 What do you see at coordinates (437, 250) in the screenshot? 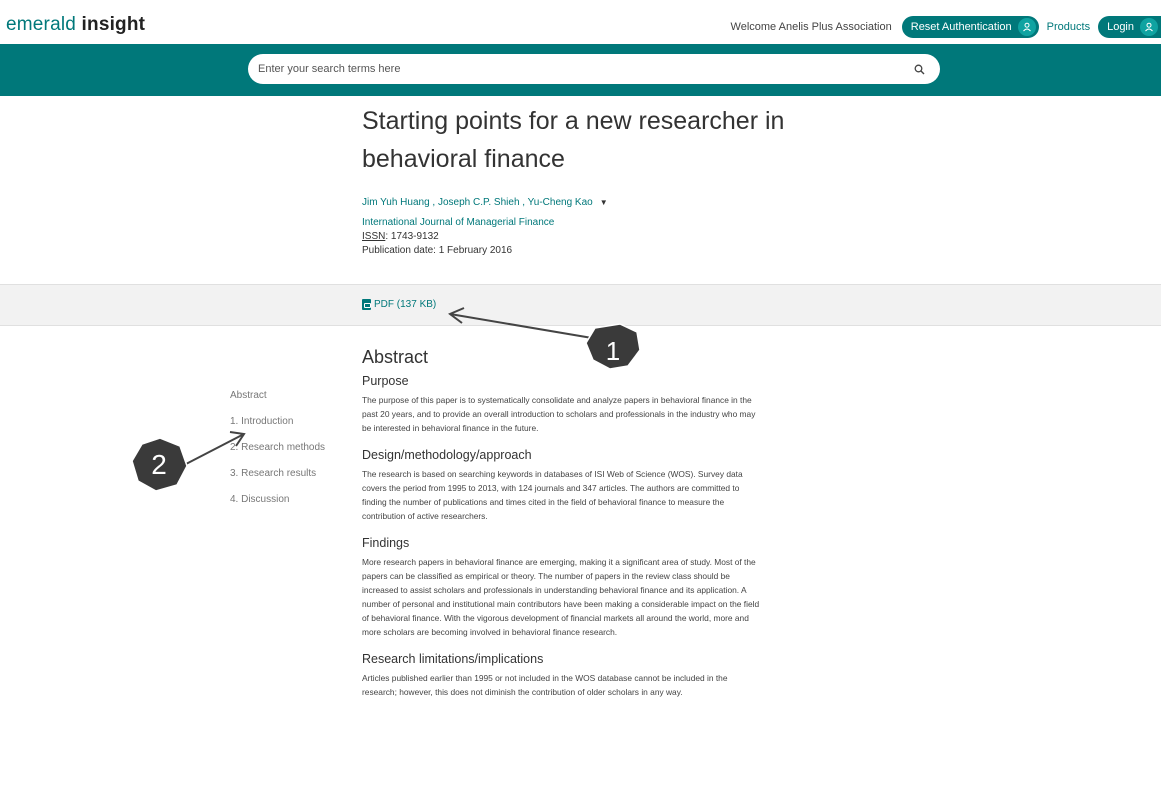
I see `publication-date: Publication date: 1 February 2016` at bounding box center [437, 250].